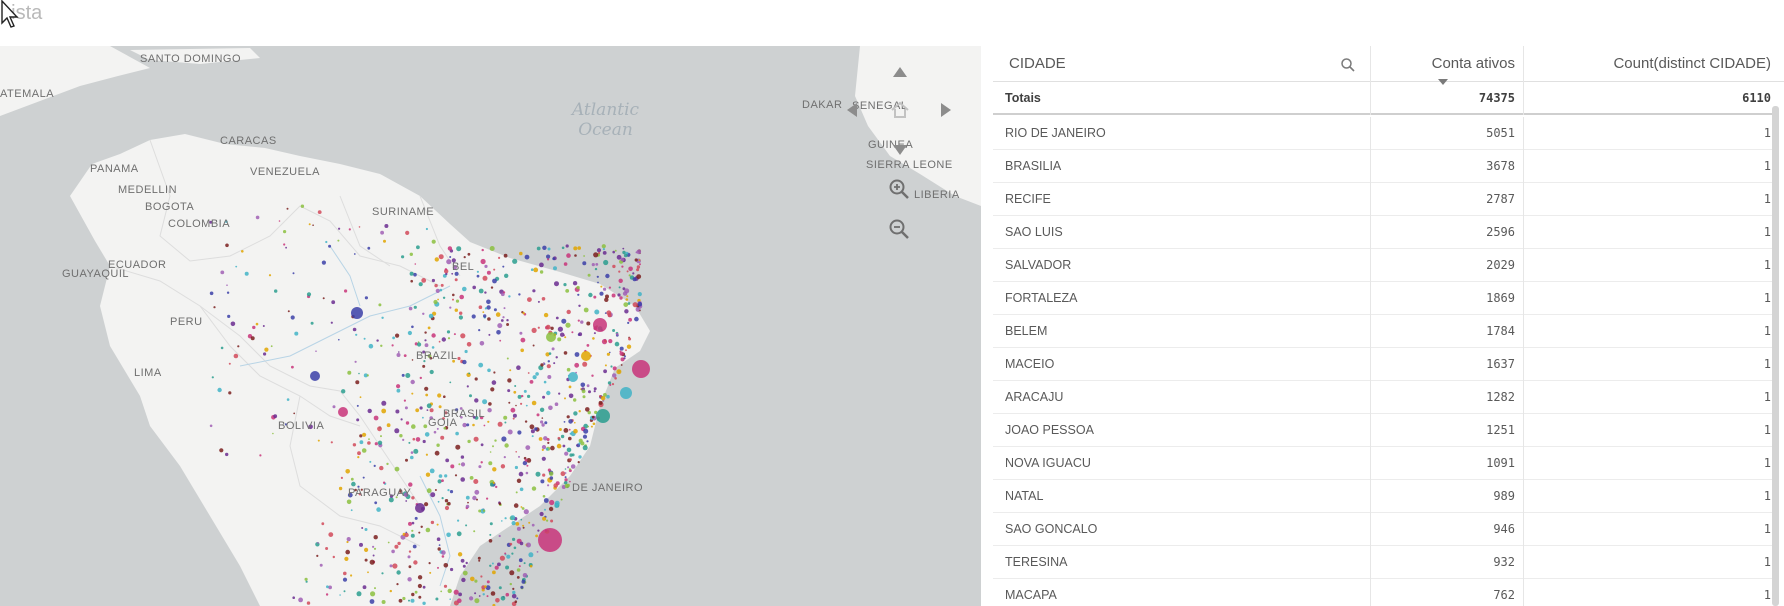  Describe the element at coordinates (1181, 64) in the screenshot. I see `header-cidade: CIDADE` at that location.